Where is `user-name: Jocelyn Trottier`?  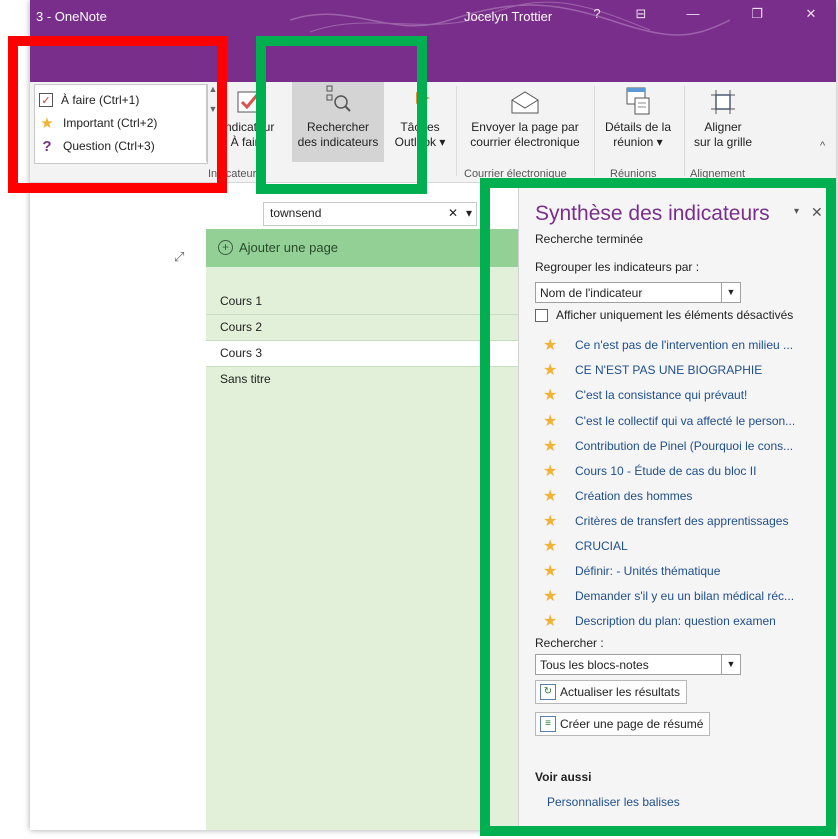 user-name: Jocelyn Trottier is located at coordinates (508, 16).